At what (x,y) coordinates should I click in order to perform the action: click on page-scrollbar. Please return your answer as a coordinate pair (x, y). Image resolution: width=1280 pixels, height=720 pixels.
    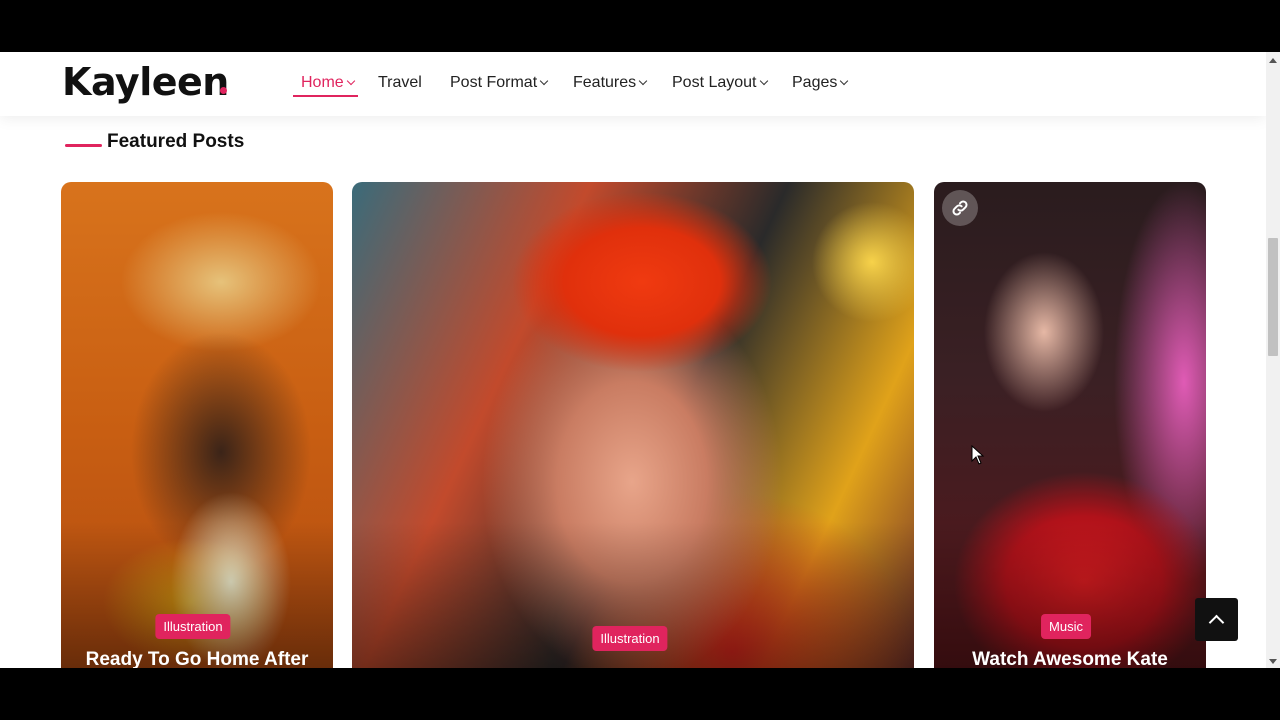
    Looking at the image, I should click on (1273, 360).